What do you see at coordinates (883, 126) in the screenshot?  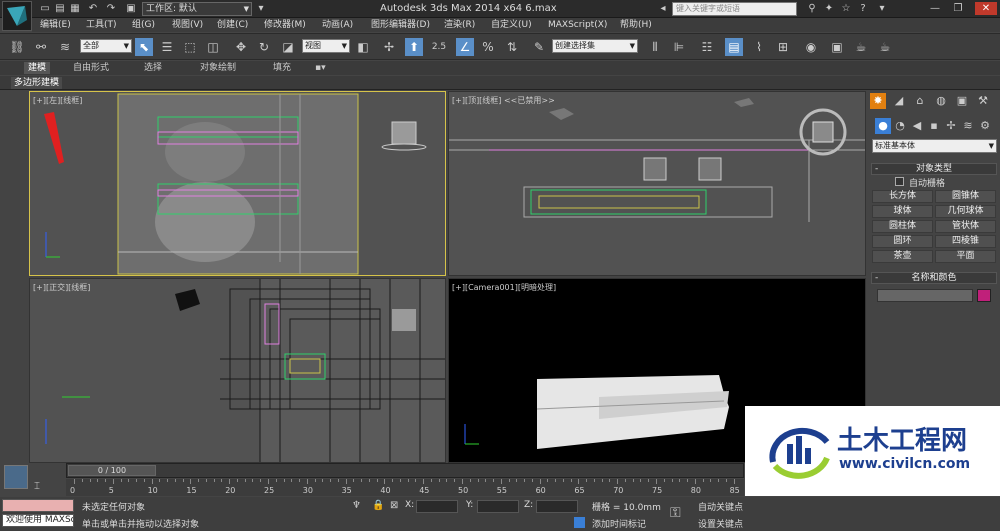 I see `geometry-icon: ●` at bounding box center [883, 126].